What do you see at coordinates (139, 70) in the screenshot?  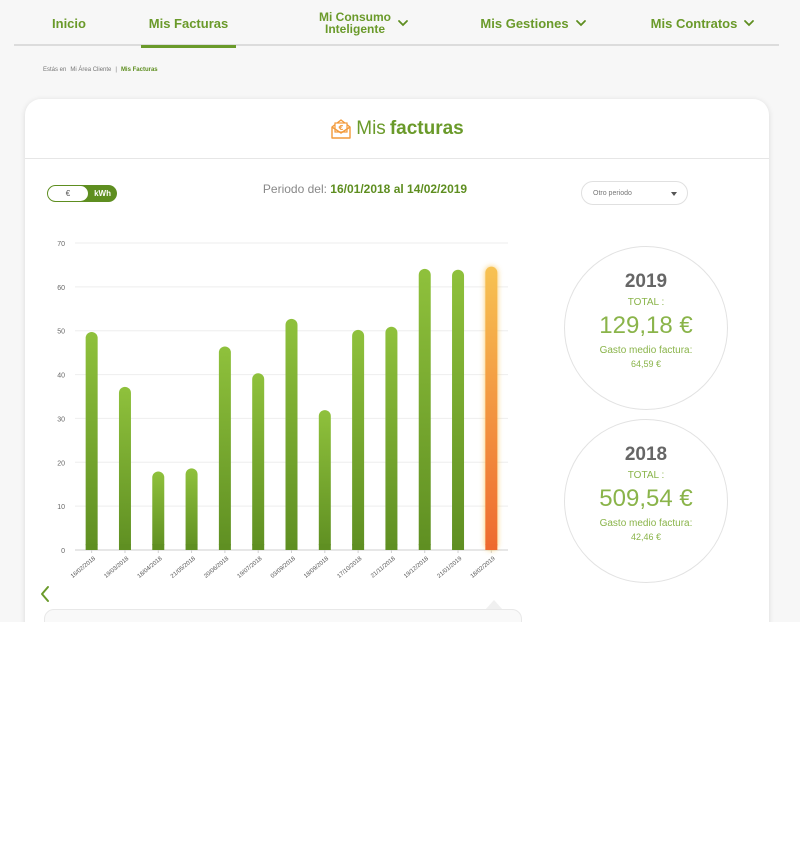 I see `breadcrumb-current: Mis Facturas` at bounding box center [139, 70].